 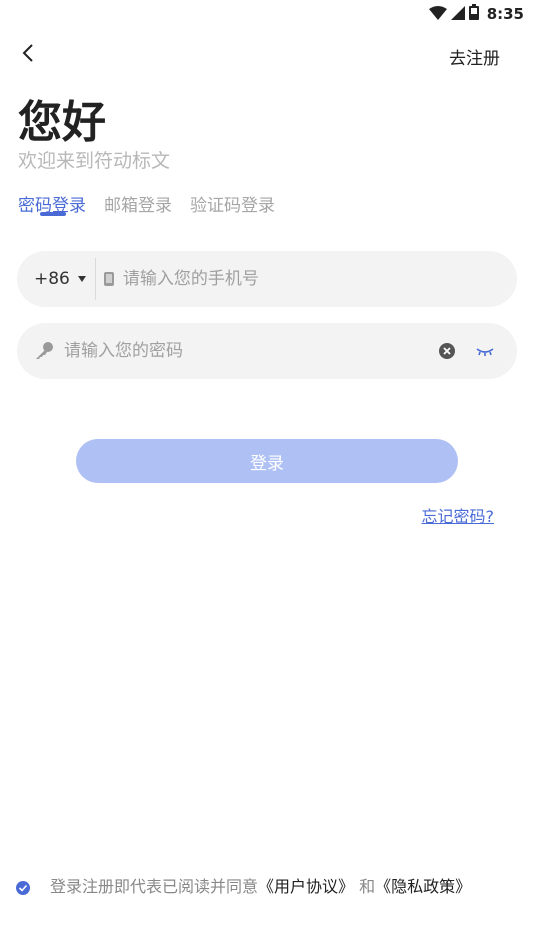 I want to click on phone-icon, so click(x=109, y=279).